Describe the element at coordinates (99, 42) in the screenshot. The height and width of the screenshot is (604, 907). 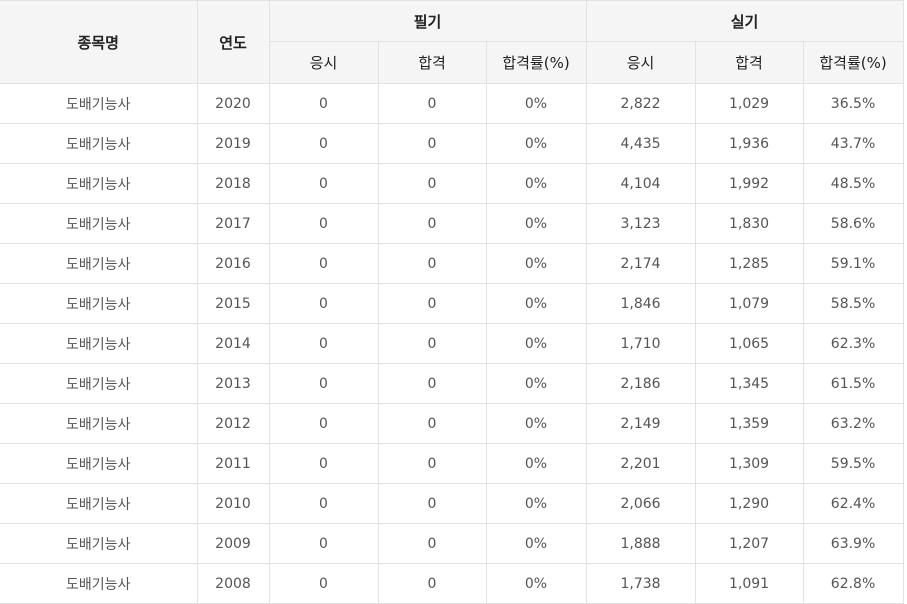
I see `header-item-name: 종목명` at that location.